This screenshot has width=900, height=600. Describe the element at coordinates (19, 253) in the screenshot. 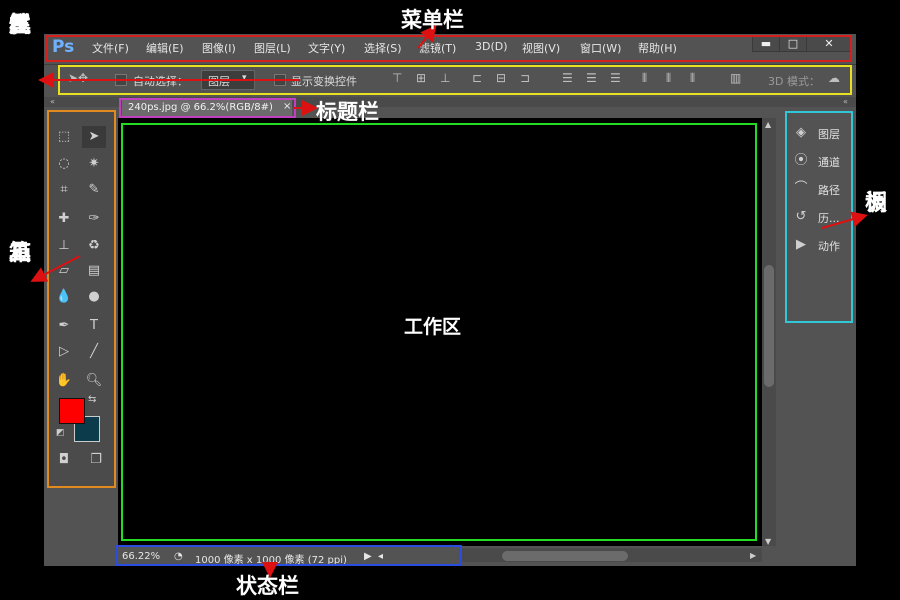

I see `toolbox-annotation-char: 箱` at that location.